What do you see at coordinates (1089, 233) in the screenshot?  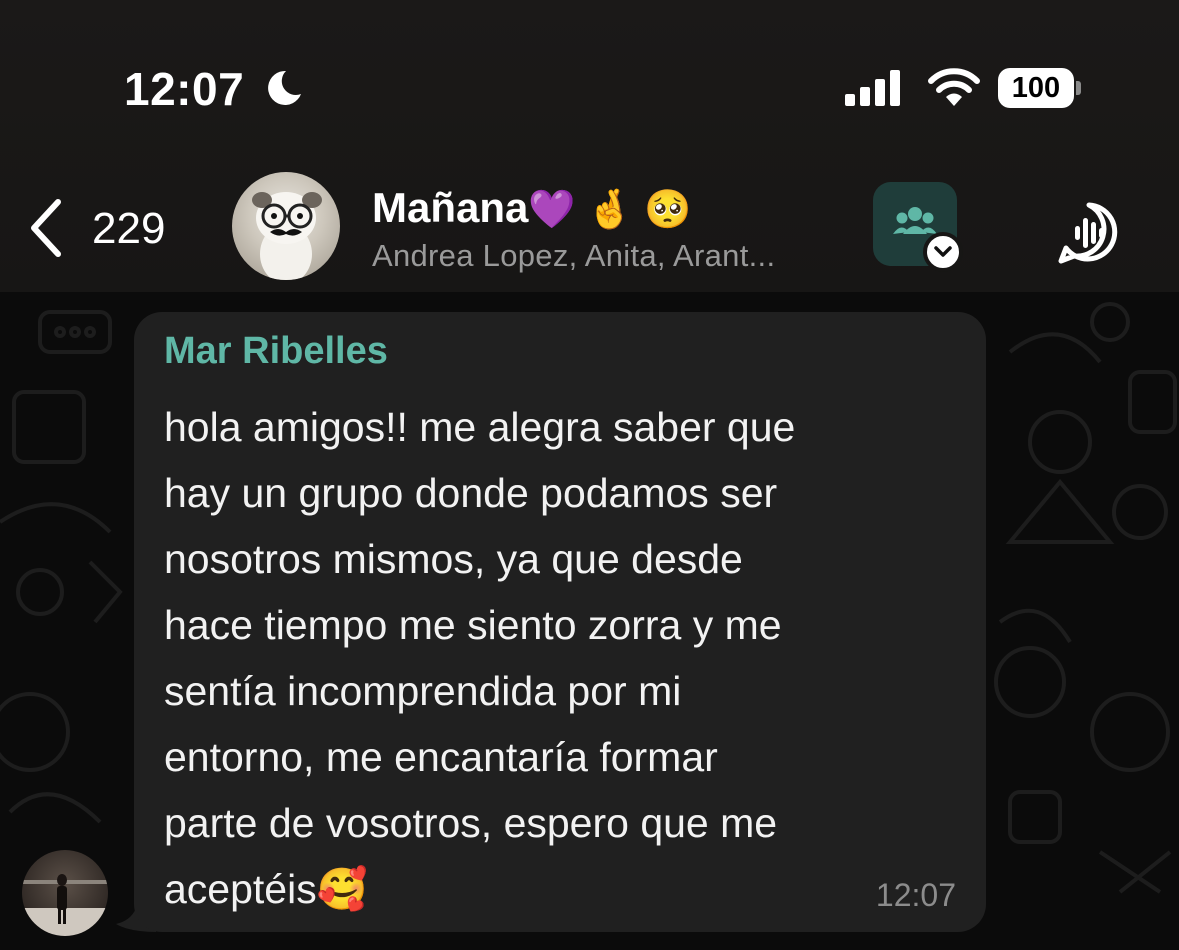 I see `voice-chat-icon` at bounding box center [1089, 233].